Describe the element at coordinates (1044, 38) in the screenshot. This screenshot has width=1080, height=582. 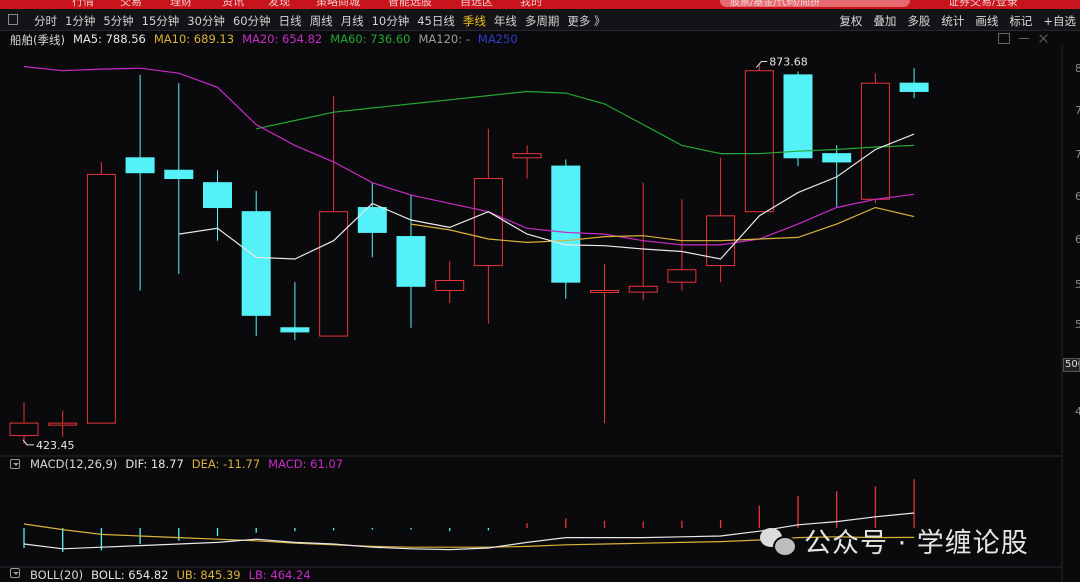
I see `close-icon` at that location.